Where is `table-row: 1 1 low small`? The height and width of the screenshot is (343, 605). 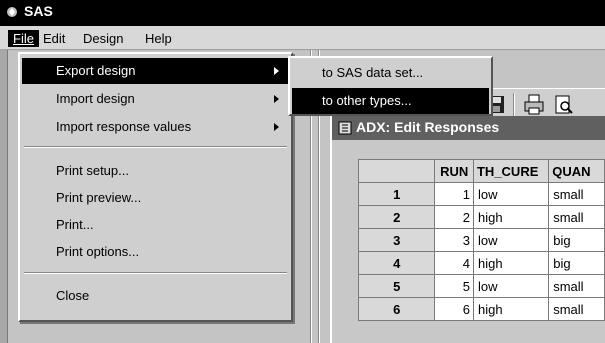 table-row: 1 1 low small is located at coordinates (481, 194).